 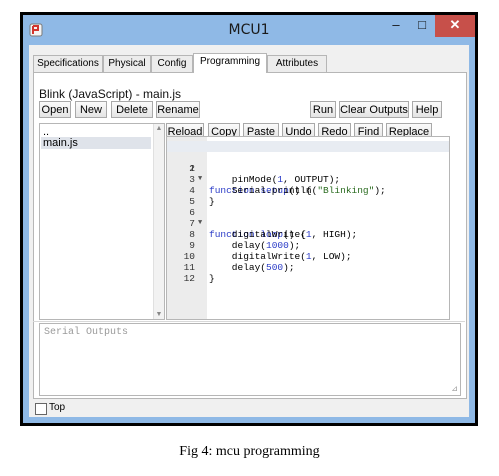 What do you see at coordinates (172, 63) in the screenshot?
I see `tab-config: Config` at bounding box center [172, 63].